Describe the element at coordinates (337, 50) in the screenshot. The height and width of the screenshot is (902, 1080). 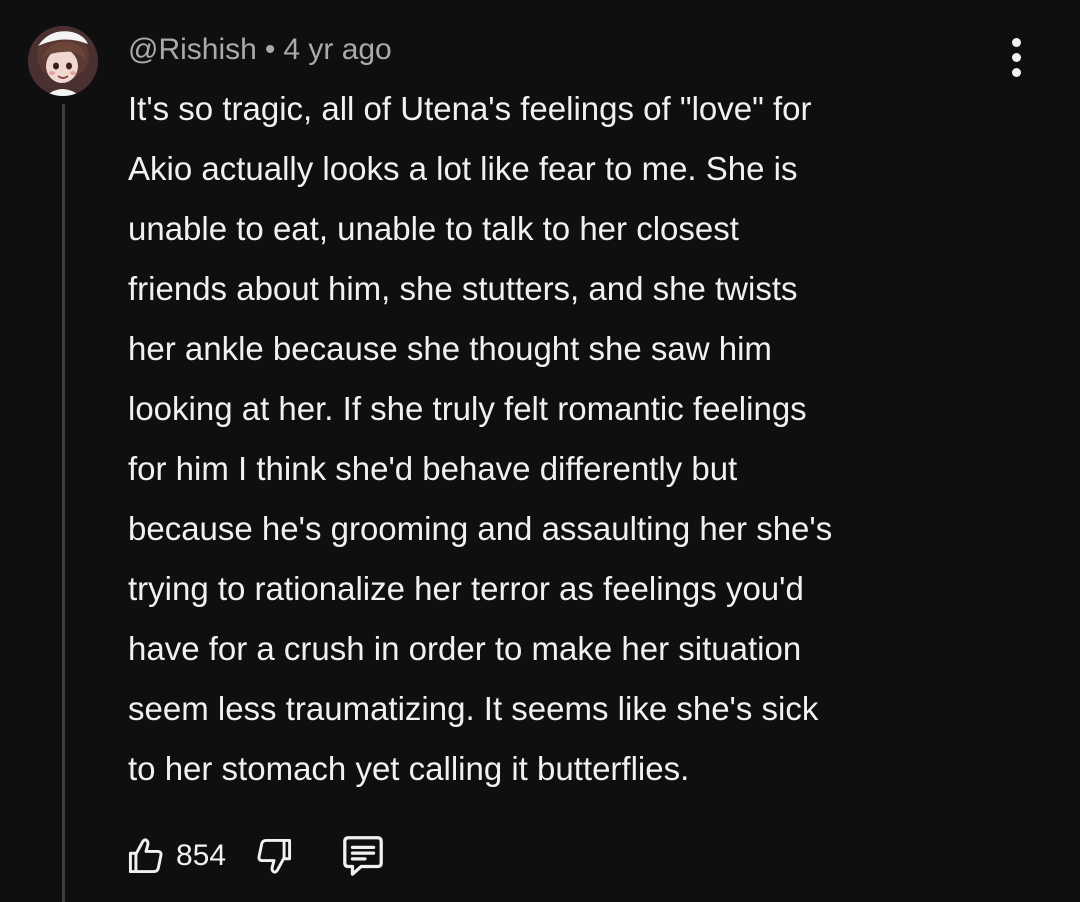
I see `timestamp: 4 yr ago` at that location.